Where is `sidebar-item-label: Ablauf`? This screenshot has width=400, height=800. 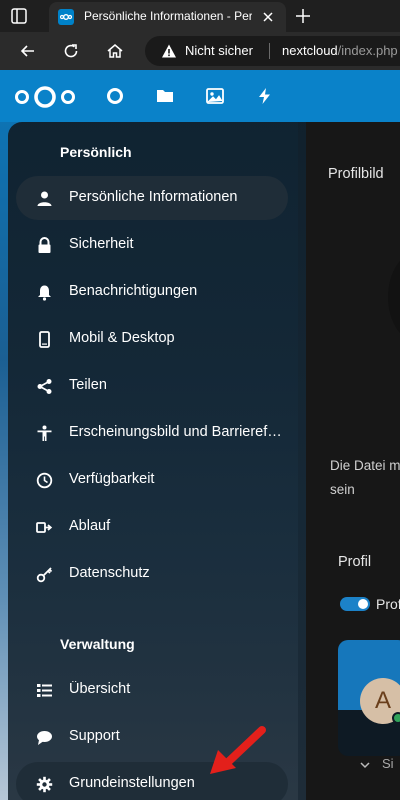 sidebar-item-label: Ablauf is located at coordinates (90, 526).